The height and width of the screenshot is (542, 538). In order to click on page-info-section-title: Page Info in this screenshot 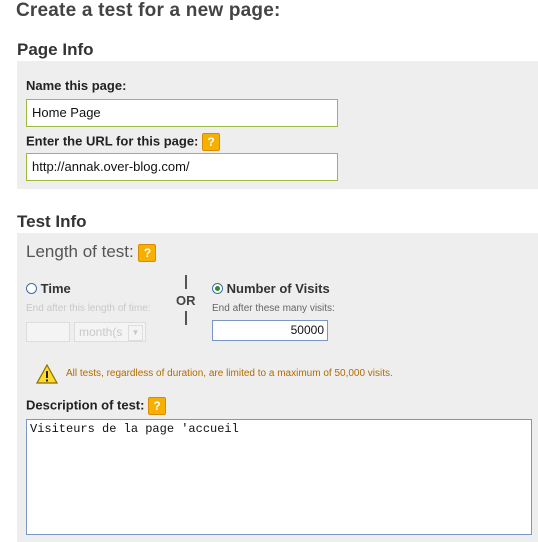, I will do `click(55, 49)`.